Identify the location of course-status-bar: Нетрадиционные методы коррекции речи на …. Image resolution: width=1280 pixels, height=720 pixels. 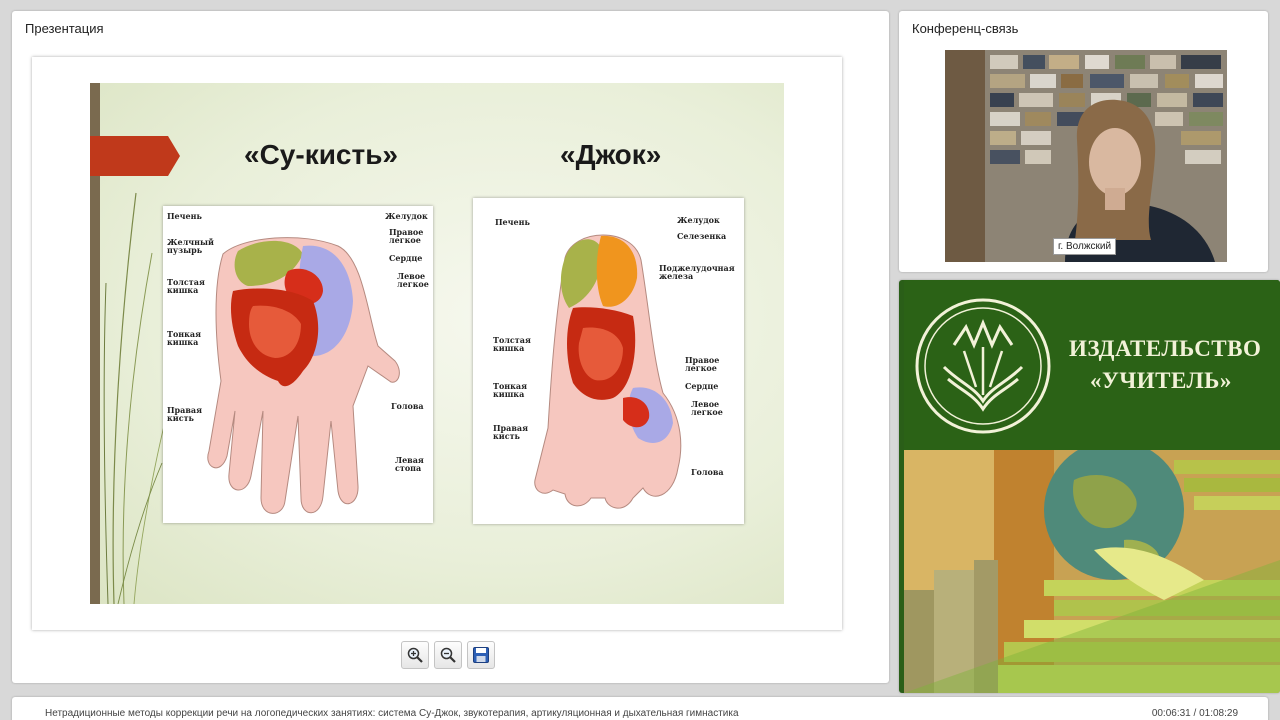
(640, 708).